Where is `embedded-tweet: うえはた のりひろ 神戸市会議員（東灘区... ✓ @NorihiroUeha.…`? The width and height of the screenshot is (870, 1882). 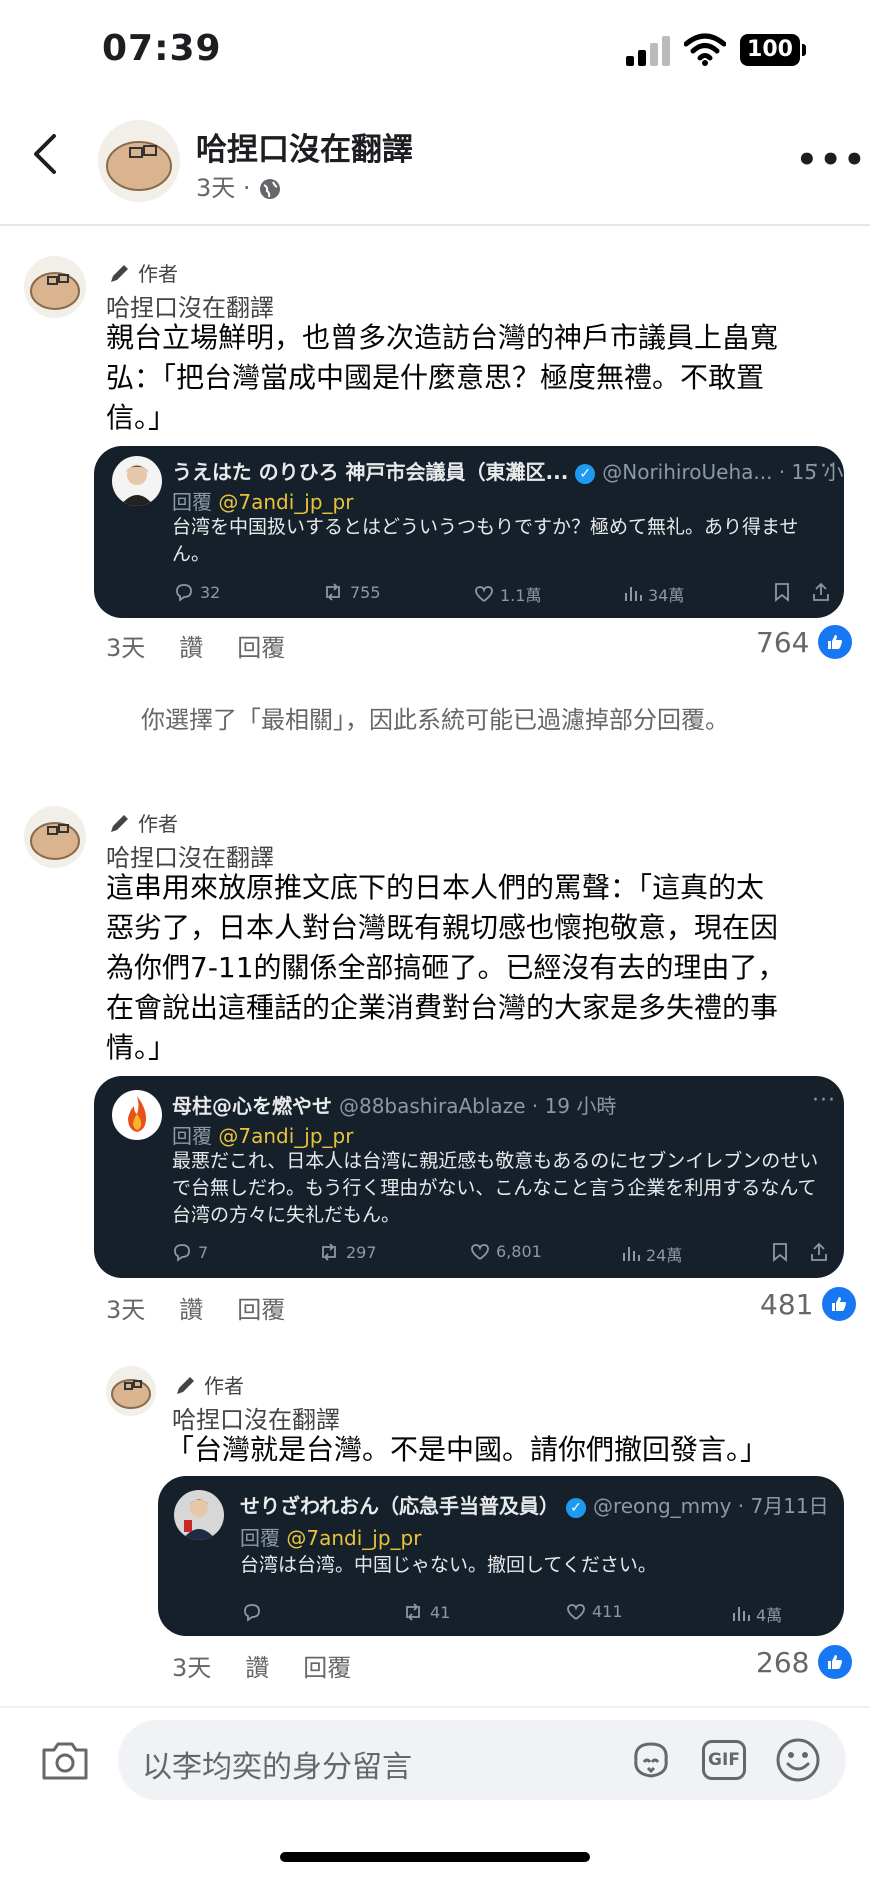
embedded-tweet: うえはた のりひろ 神戸市会議員（東灘区... ✓ @NorihiroUeha.… is located at coordinates (469, 532).